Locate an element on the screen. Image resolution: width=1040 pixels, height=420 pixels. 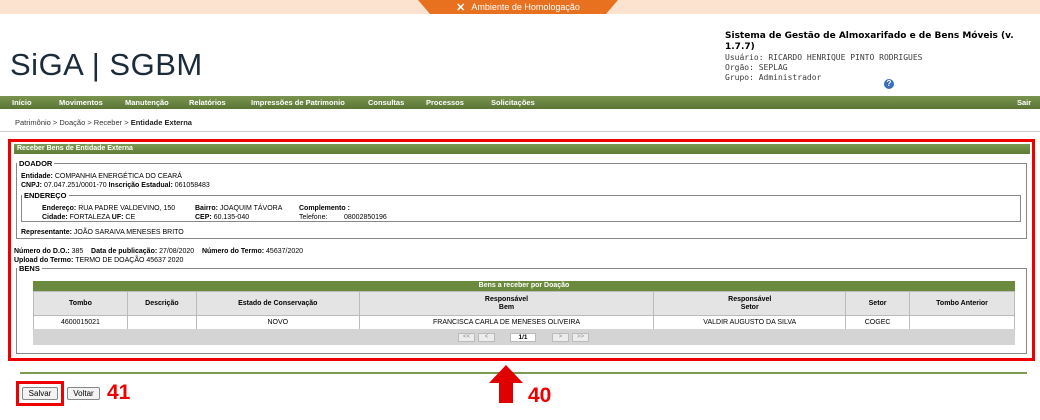
entidade-row: Entidade: COMPANHIA ENERGÉTICA DO CEARÁ is located at coordinates (101, 176).